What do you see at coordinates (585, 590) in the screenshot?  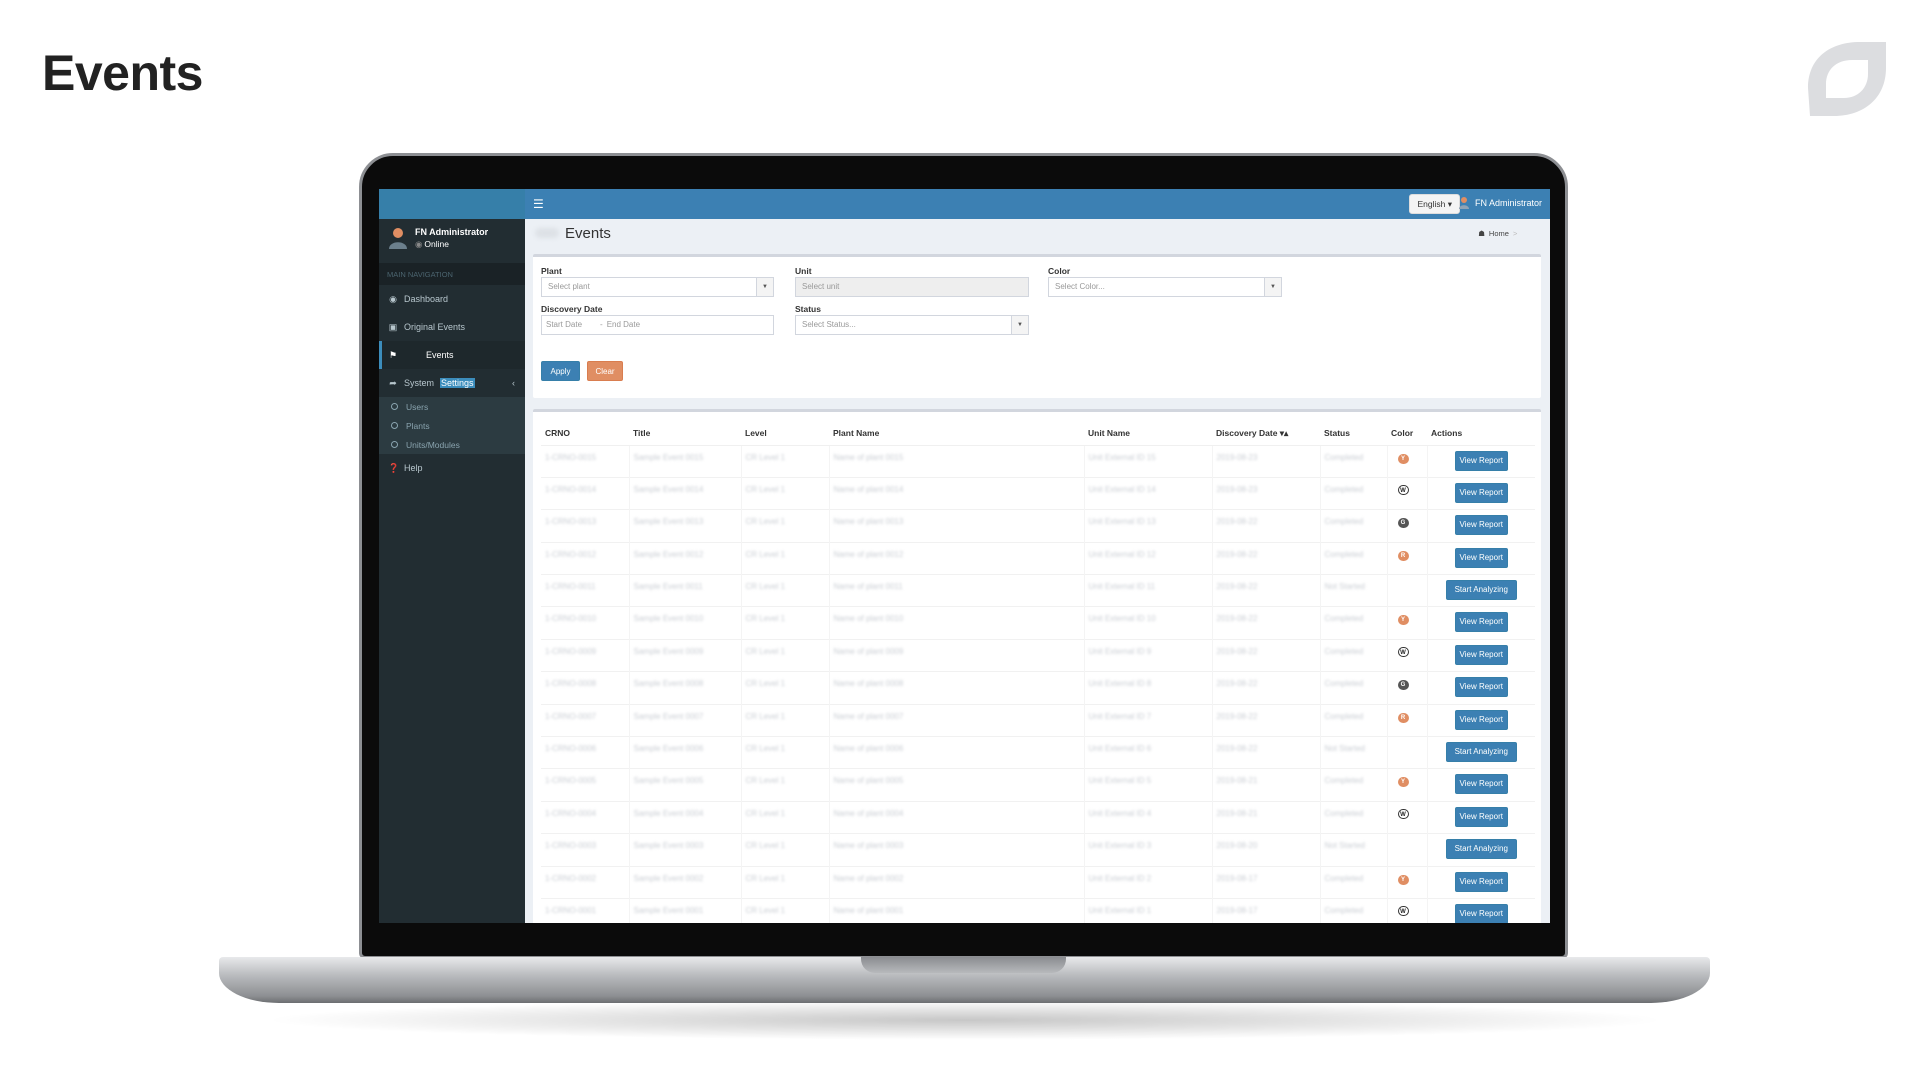 I see `cell-crno: 1-CRNO-0011` at bounding box center [585, 590].